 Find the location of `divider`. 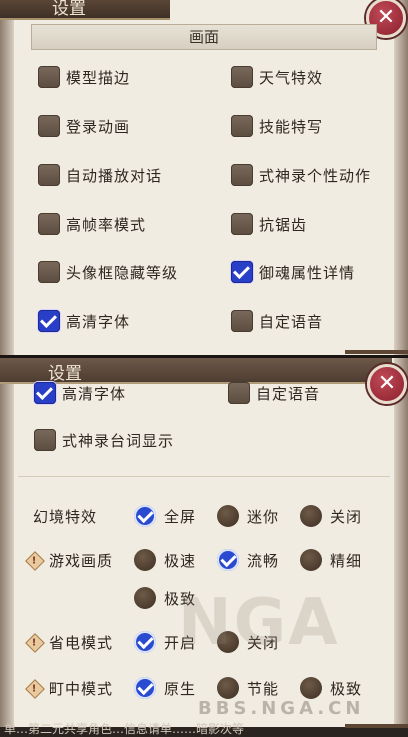

divider is located at coordinates (204, 476).